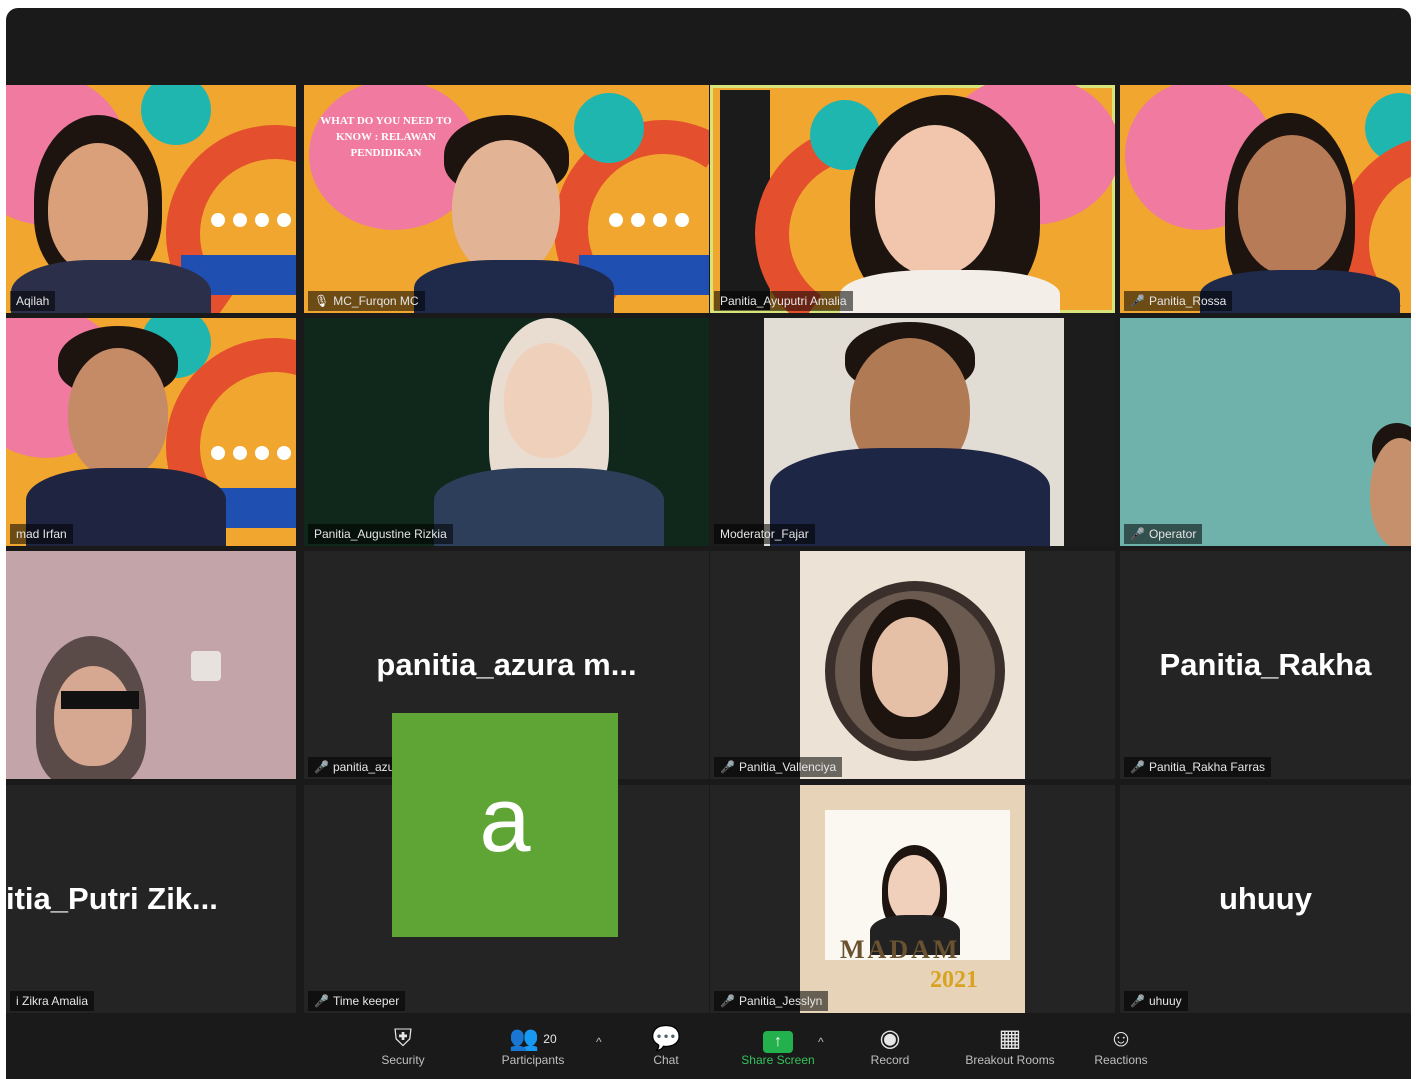 The height and width of the screenshot is (1079, 1416). Describe the element at coordinates (403, 1038) in the screenshot. I see `shield-icon: ⛨` at that location.